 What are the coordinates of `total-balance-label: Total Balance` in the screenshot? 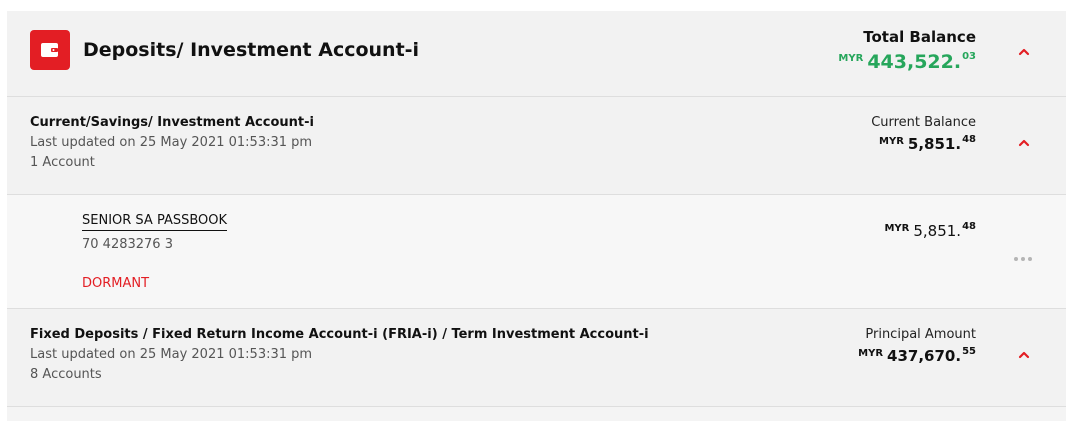 It's located at (919, 37).